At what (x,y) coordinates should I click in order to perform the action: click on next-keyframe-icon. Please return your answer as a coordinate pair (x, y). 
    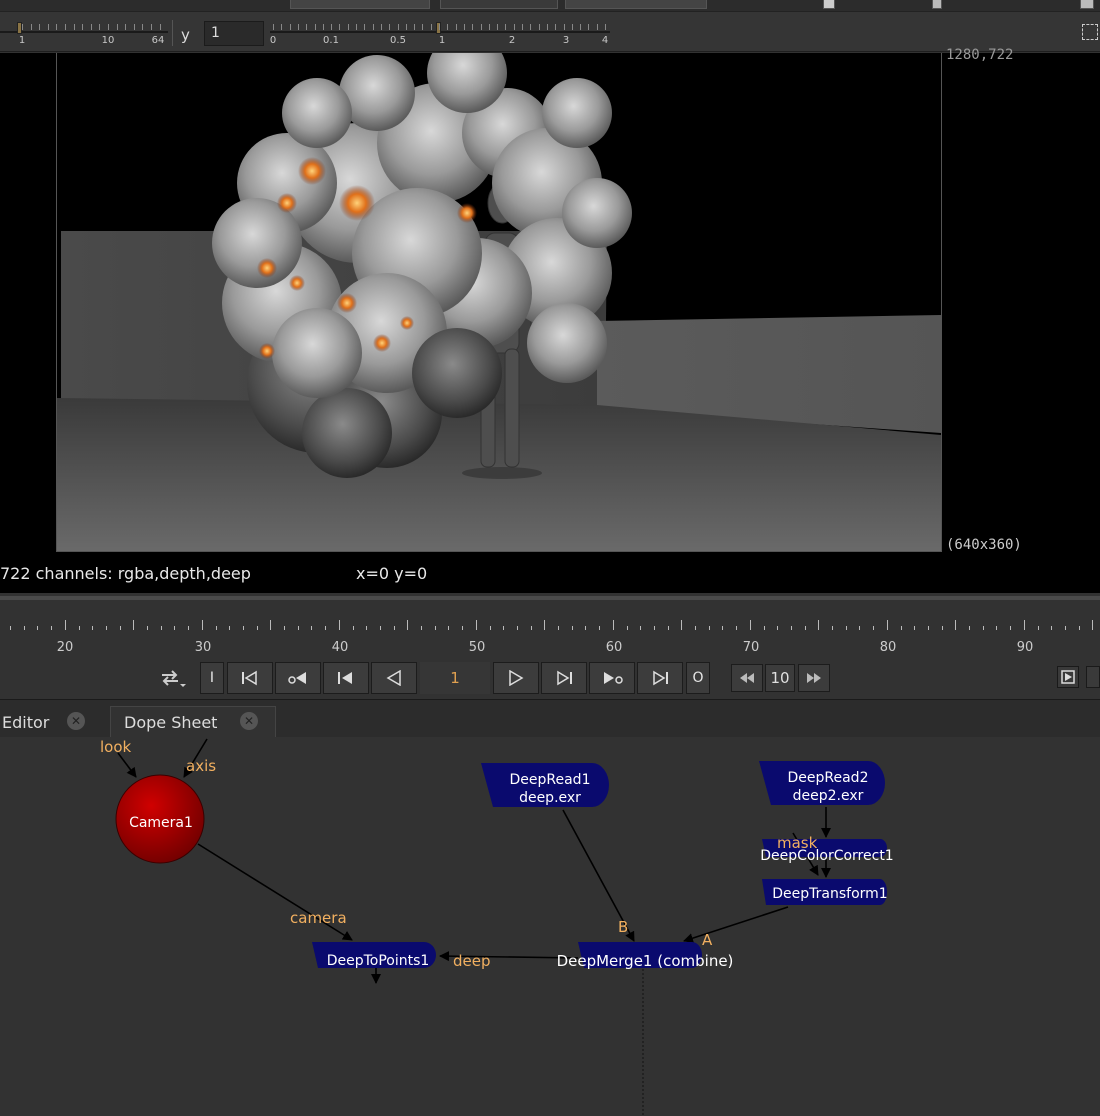
    Looking at the image, I should click on (613, 678).